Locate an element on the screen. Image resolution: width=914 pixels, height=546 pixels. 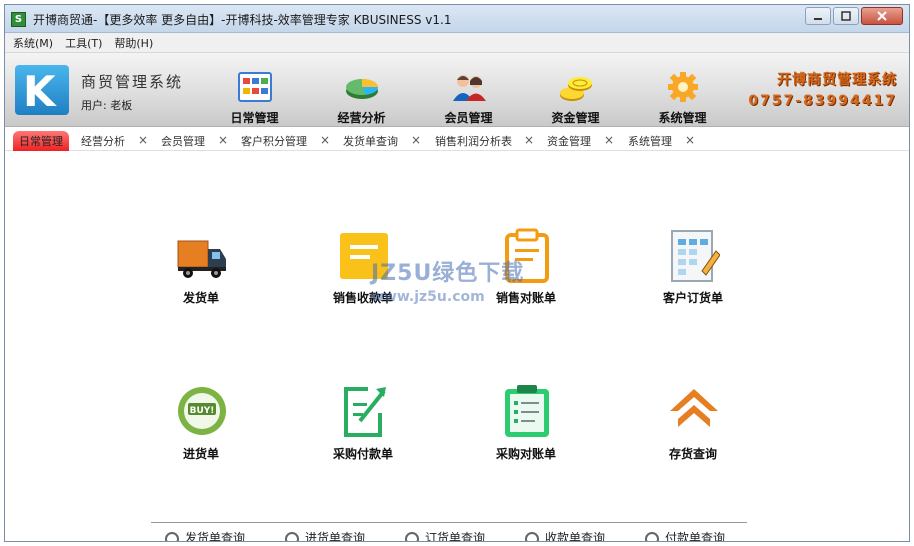
close-icon is located at coordinates (882, 16).